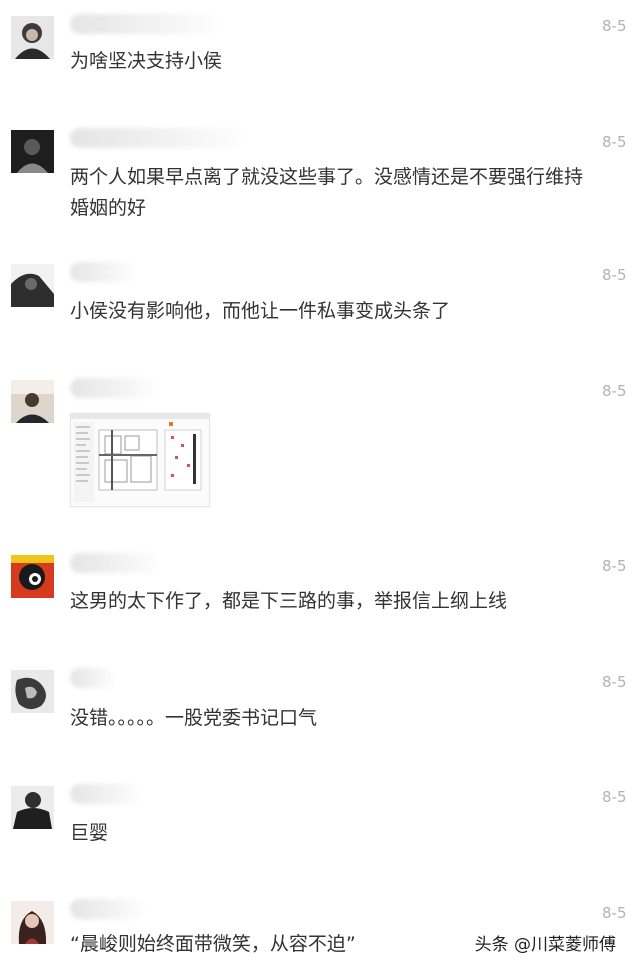 The height and width of the screenshot is (966, 640). I want to click on comment-text: 两个人如果早点离了就没这些事了。没感情还是不要强行维持 婚姻的好, so click(327, 192).